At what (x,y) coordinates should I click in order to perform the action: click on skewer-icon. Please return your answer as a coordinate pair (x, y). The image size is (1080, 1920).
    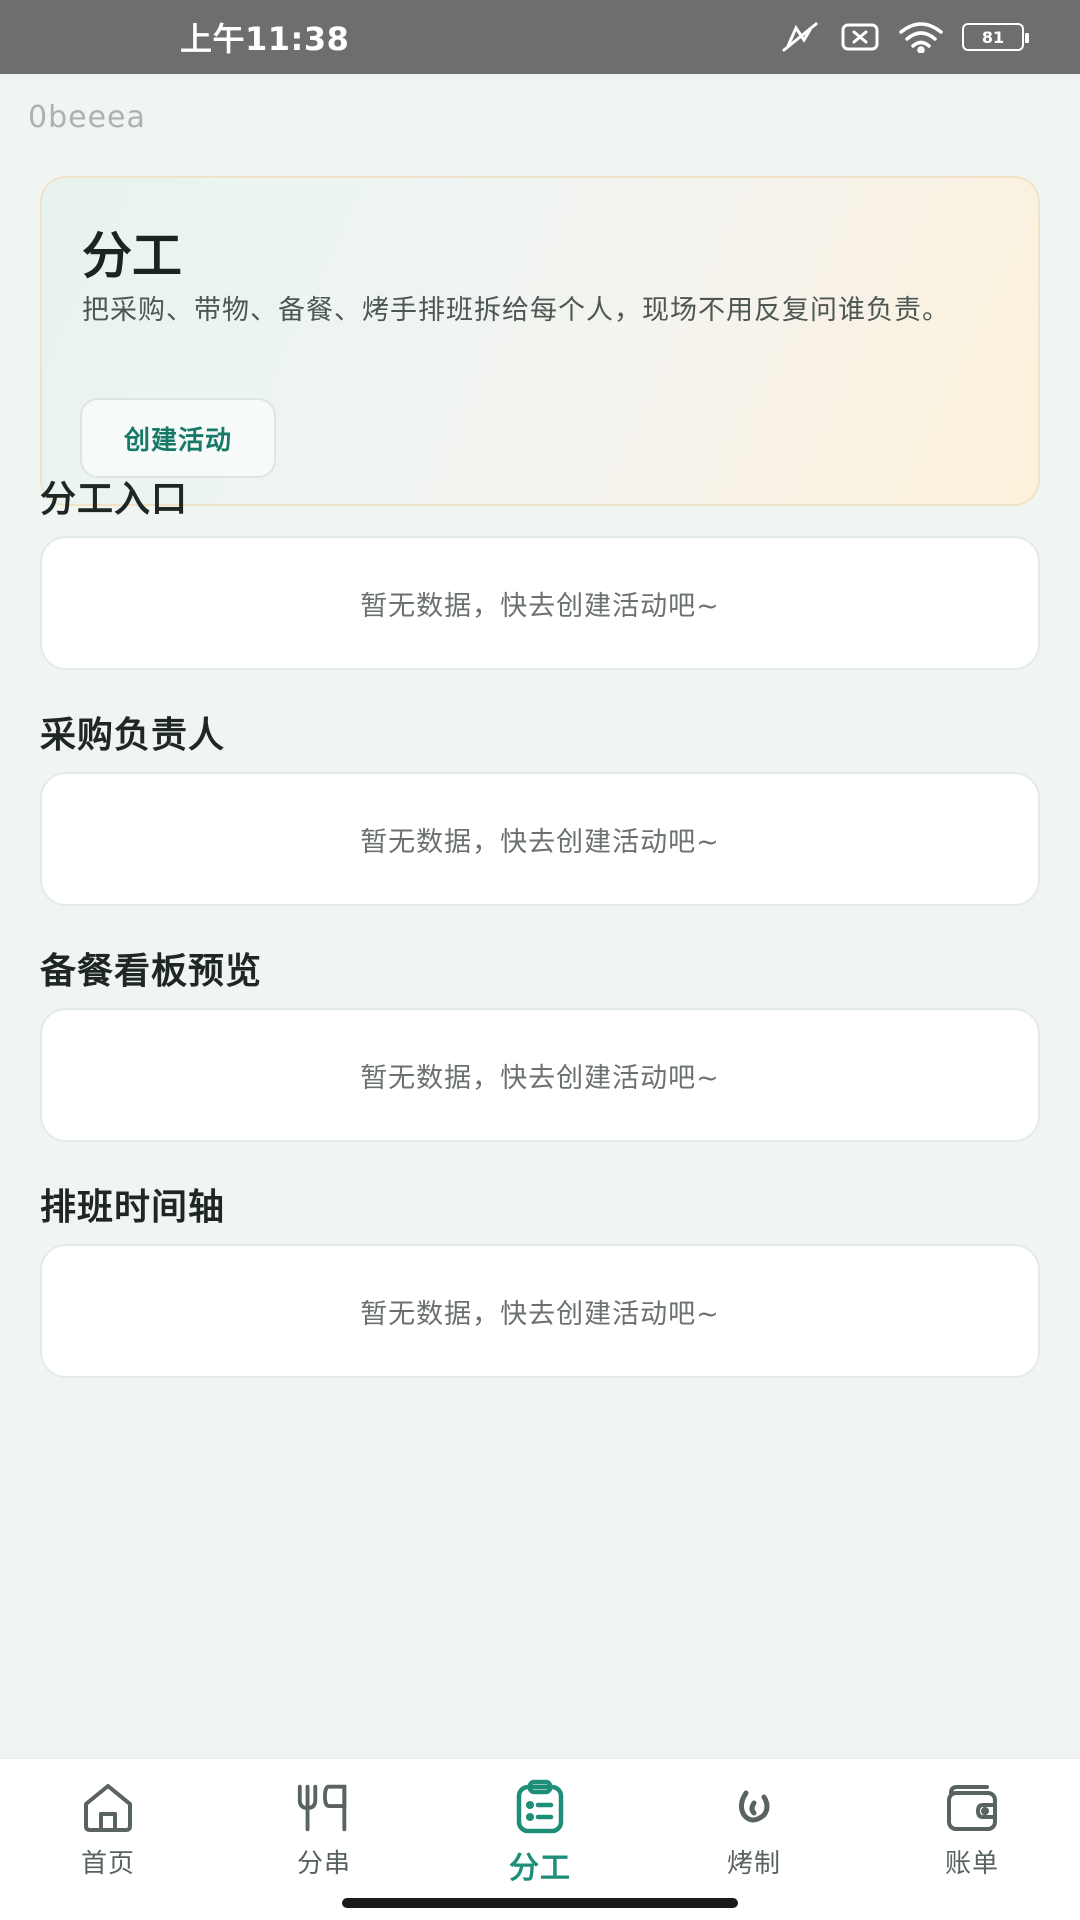
    Looking at the image, I should click on (324, 1807).